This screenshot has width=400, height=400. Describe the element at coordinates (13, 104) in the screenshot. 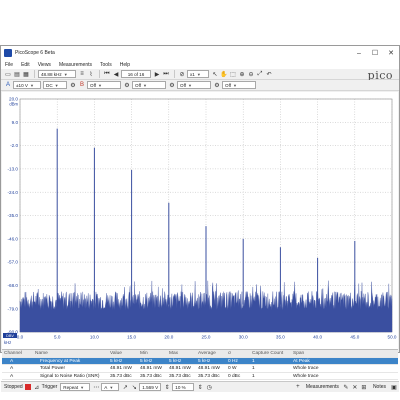

I see `y-unit-label: dBm` at that location.